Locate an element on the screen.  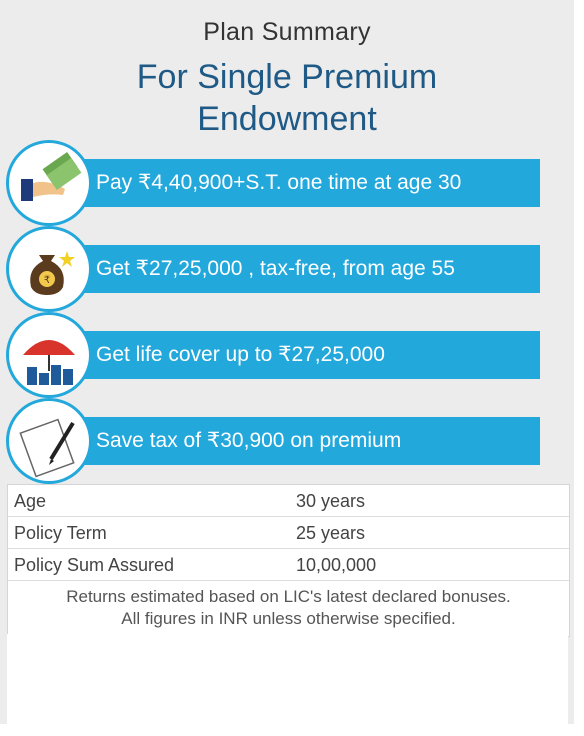
plan-title-line2: Endowment is located at coordinates (287, 119).